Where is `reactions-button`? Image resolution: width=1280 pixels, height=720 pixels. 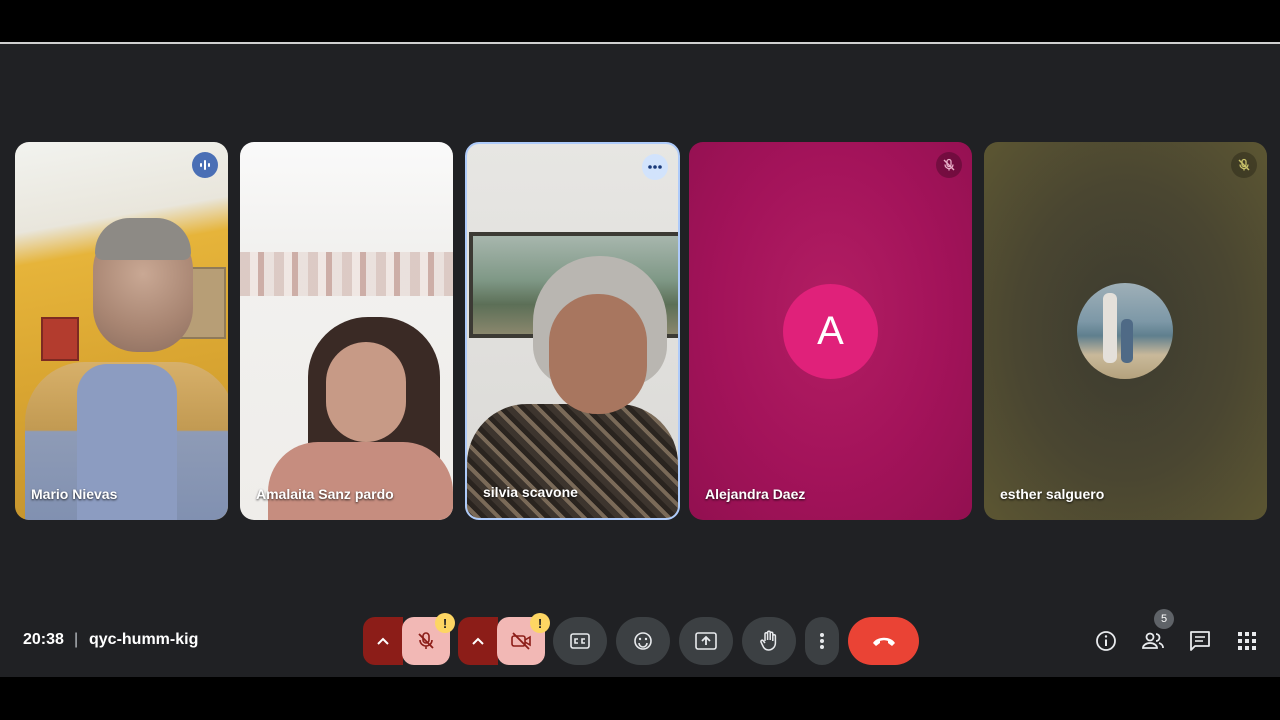
reactions-button is located at coordinates (643, 641).